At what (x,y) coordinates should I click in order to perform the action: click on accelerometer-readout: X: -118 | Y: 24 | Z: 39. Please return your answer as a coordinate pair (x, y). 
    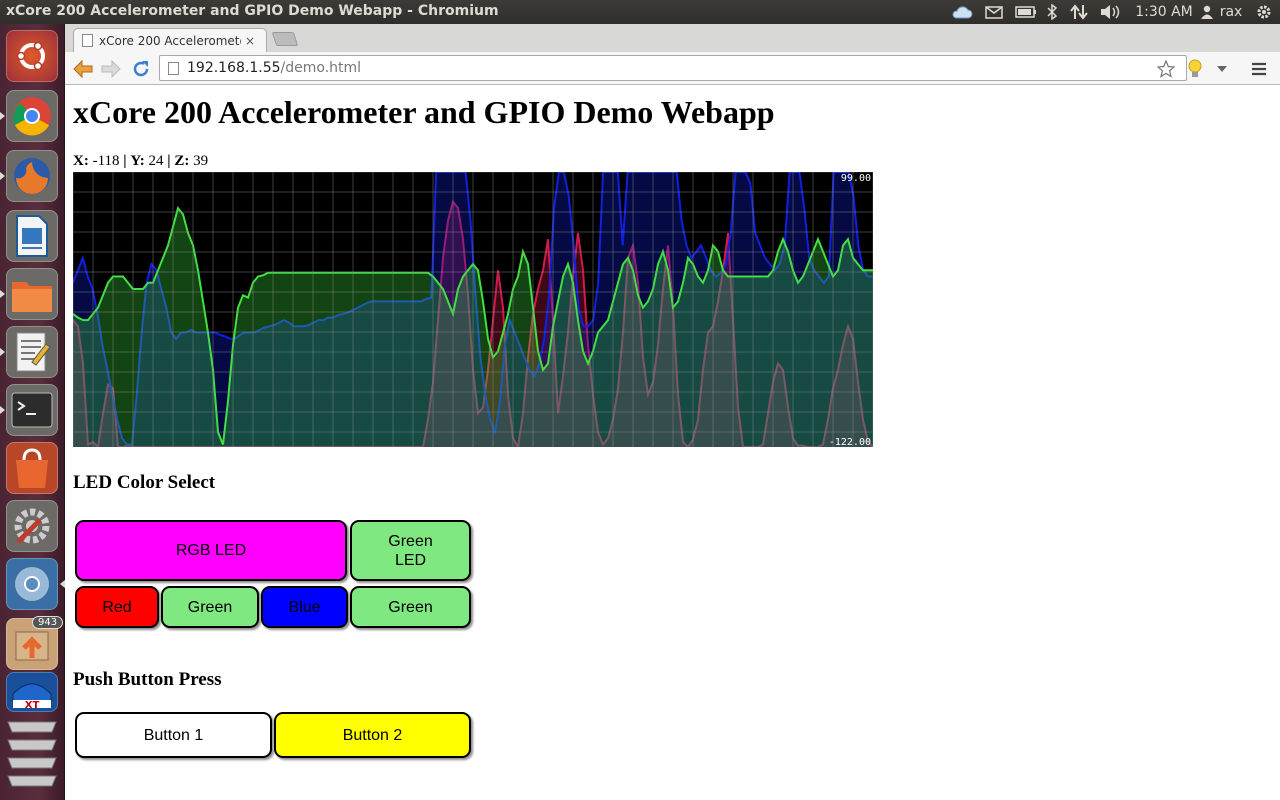
    Looking at the image, I should click on (140, 161).